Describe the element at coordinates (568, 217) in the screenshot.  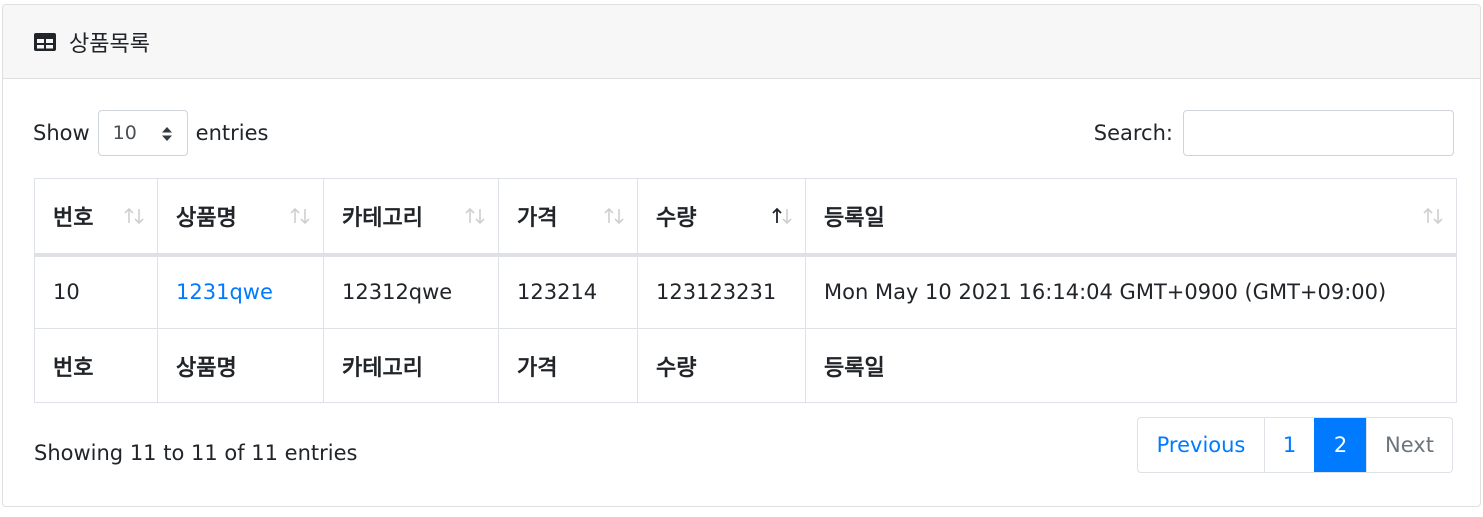
I see `column-header-price: 가격` at that location.